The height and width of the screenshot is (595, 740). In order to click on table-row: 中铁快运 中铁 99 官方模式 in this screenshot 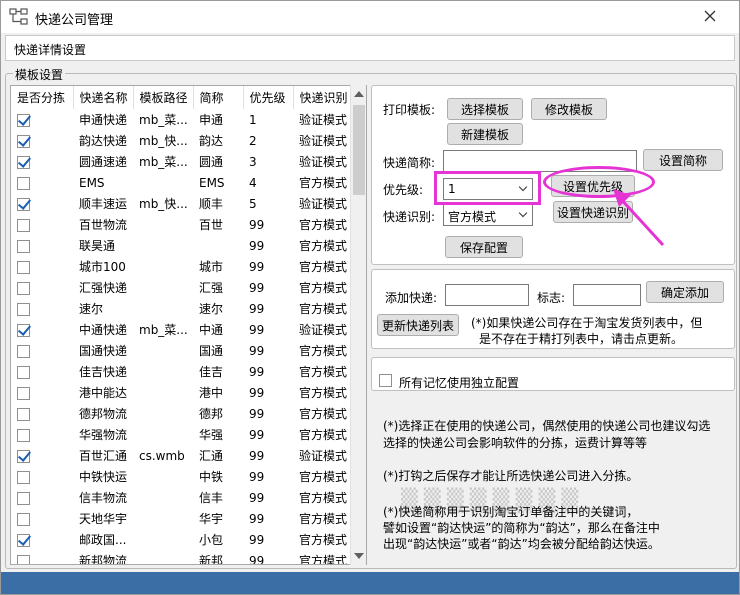, I will do `click(181, 476)`.